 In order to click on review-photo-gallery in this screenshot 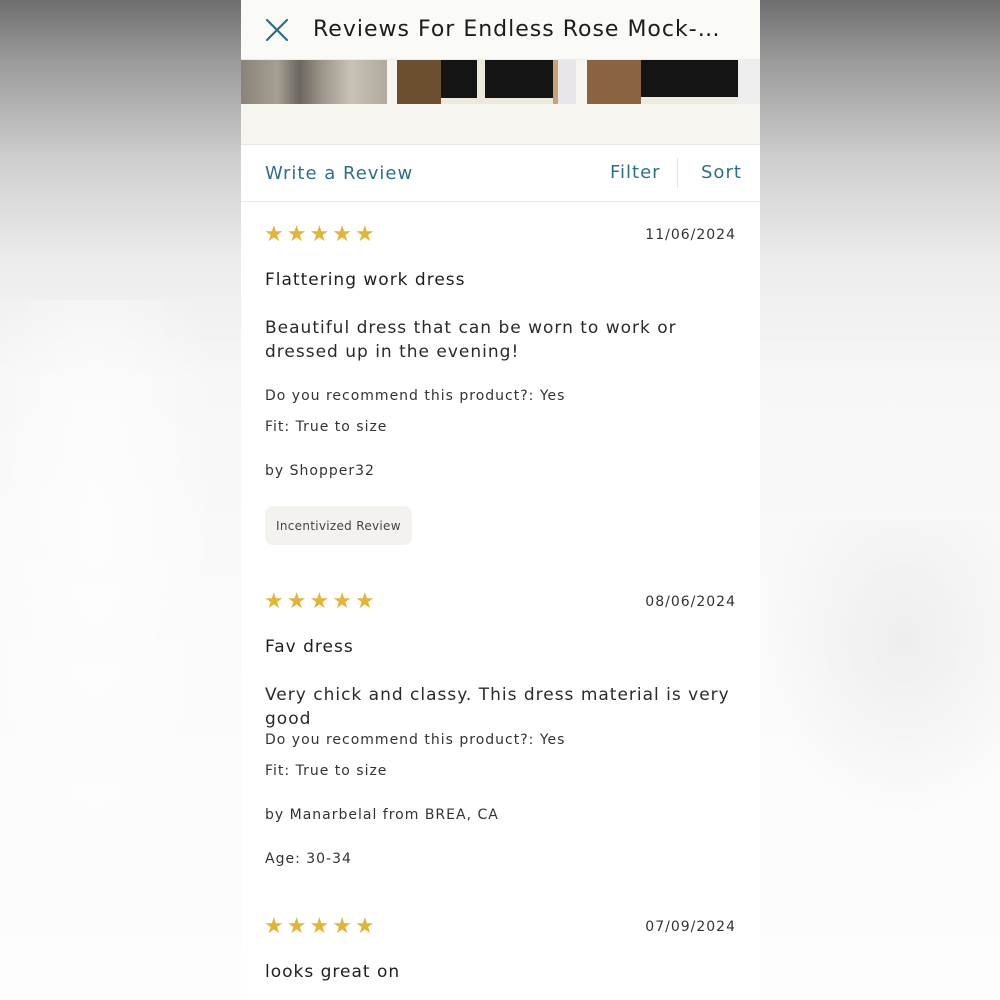, I will do `click(500, 102)`.